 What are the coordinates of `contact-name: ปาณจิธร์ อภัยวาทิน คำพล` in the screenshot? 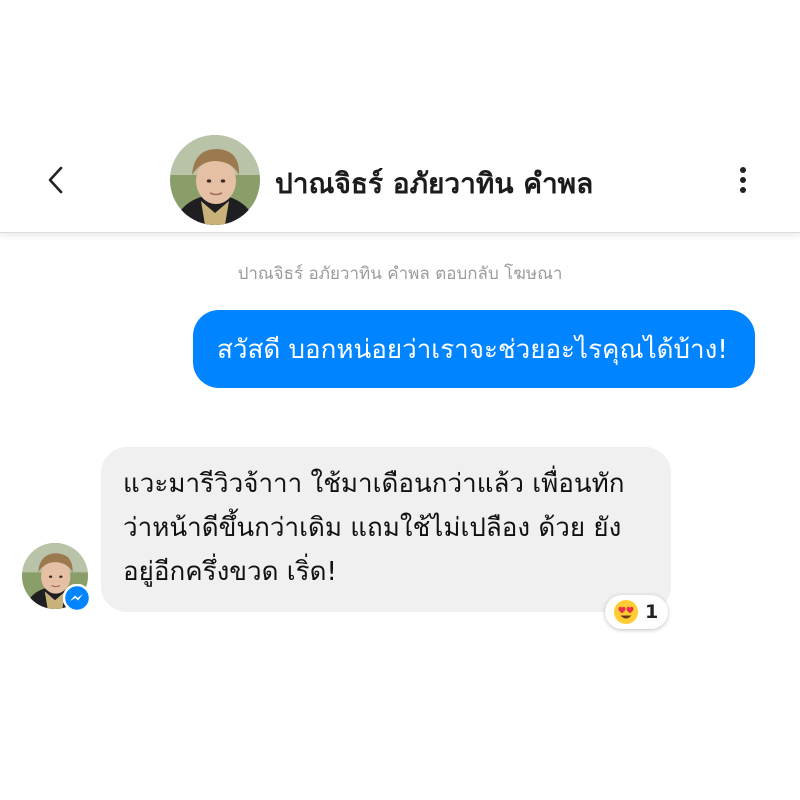 It's located at (434, 184).